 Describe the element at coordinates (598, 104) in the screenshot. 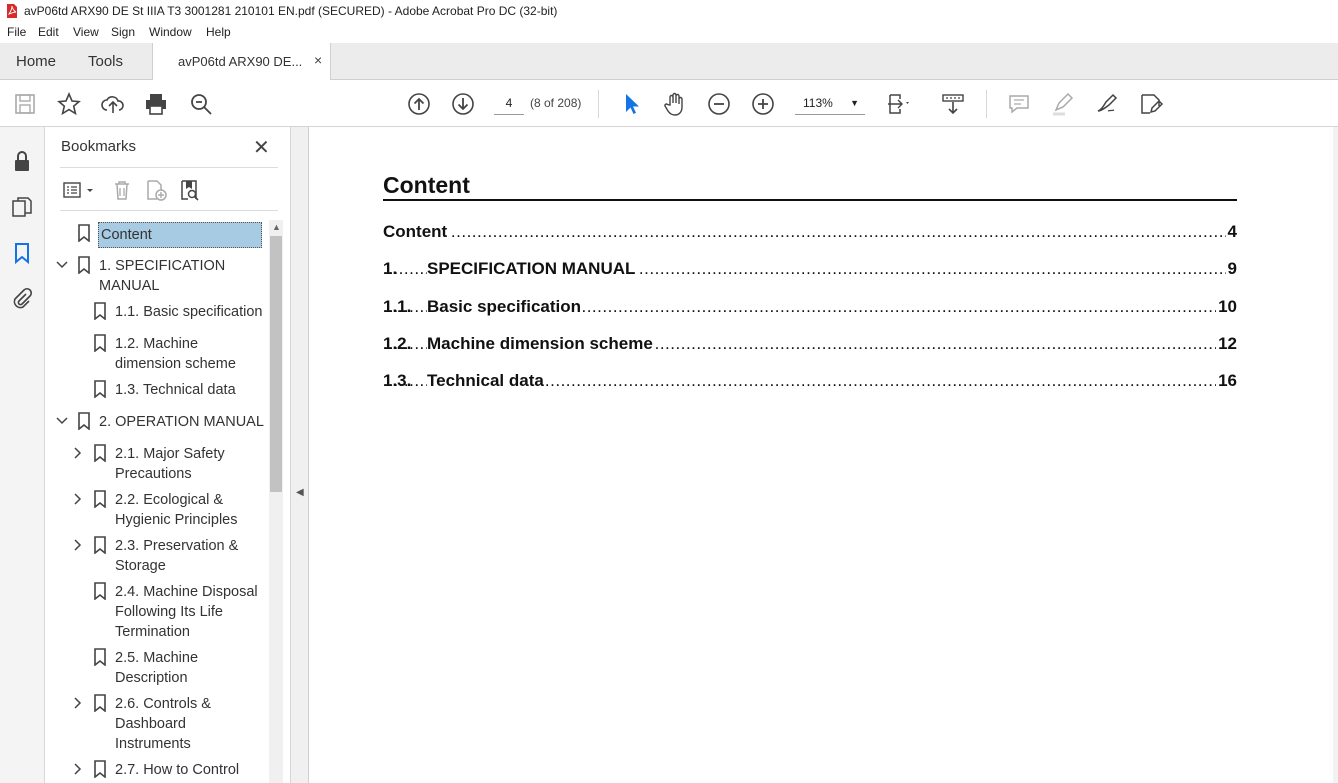

I see `toolbar-divider` at that location.